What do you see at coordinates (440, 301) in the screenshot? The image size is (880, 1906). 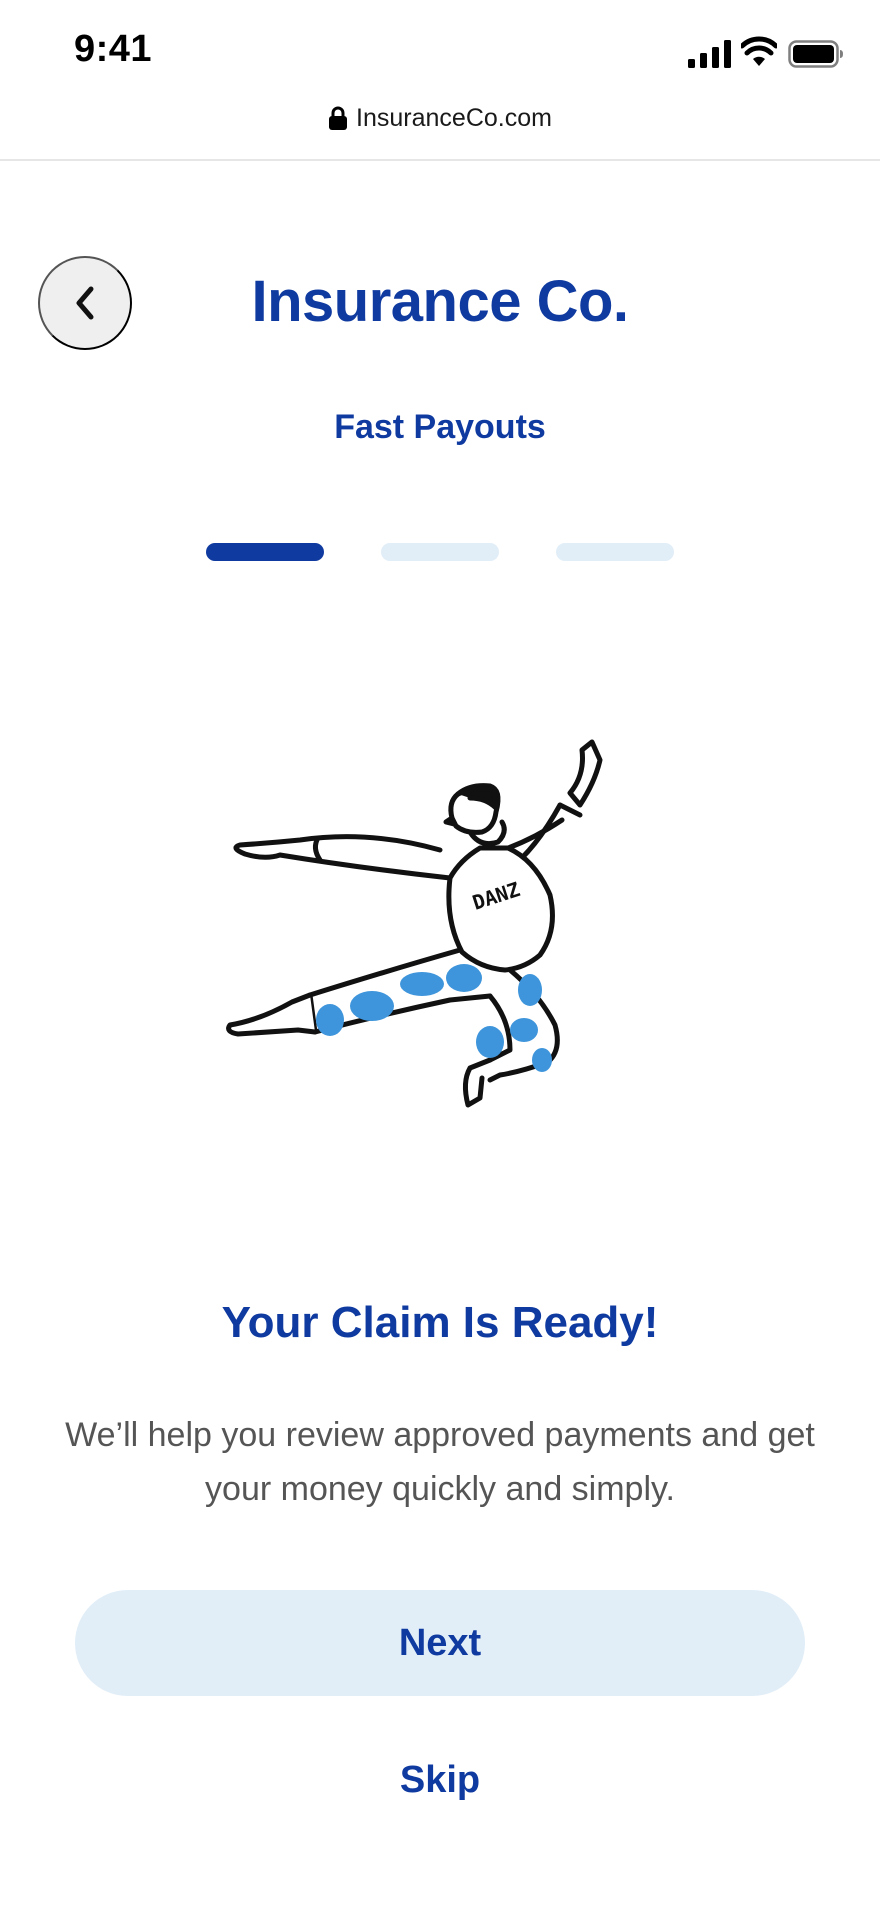 I see `brand-title: Insurance Co.` at bounding box center [440, 301].